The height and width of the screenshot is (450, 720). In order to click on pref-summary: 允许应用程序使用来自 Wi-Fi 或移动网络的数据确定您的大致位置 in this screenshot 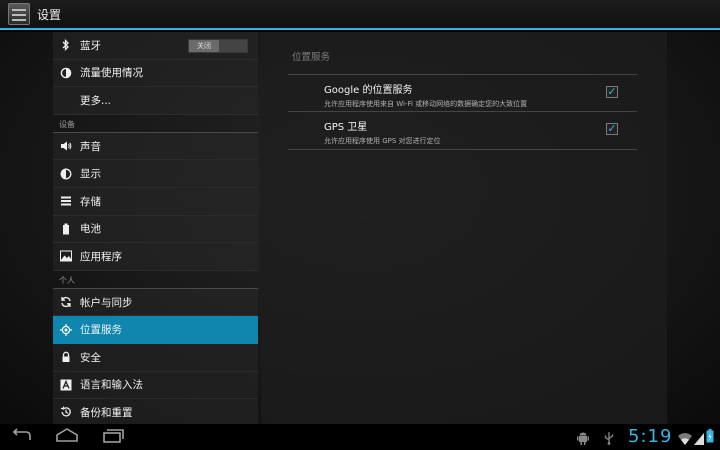, I will do `click(426, 104)`.